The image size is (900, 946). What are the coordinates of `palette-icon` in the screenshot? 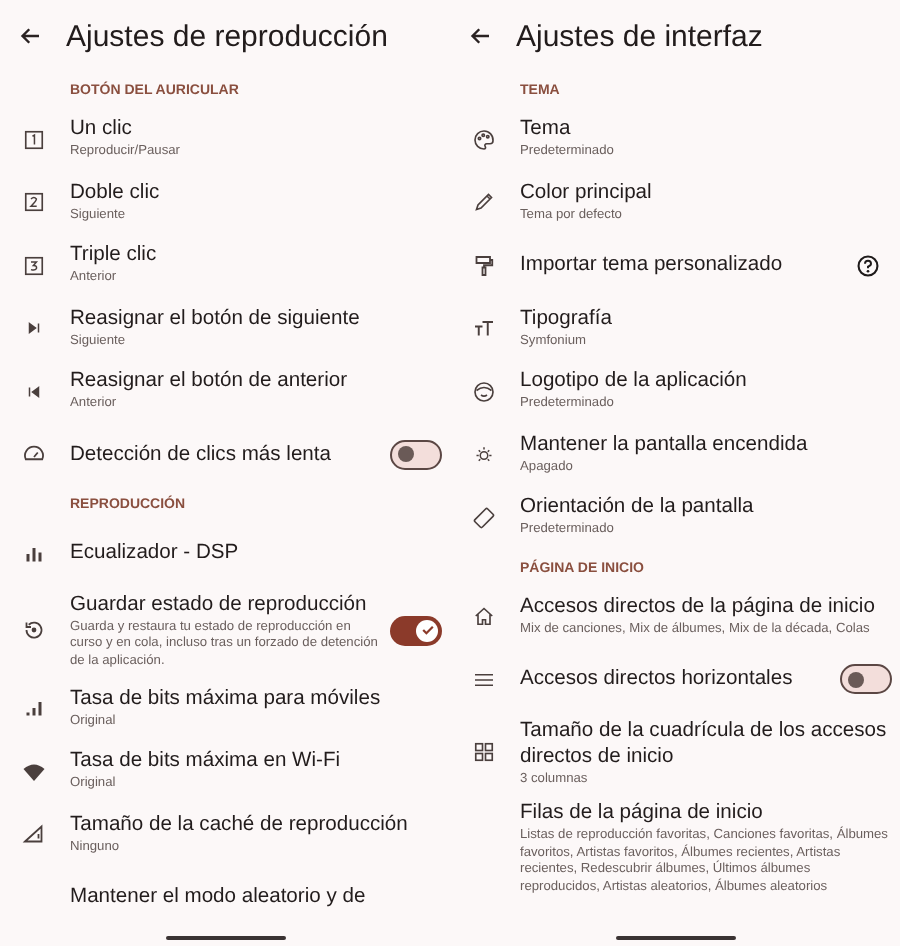 It's located at (483, 139).